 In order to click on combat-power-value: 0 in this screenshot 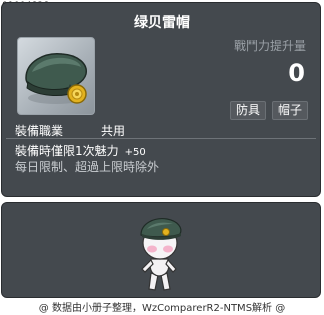, I will do `click(296, 73)`.